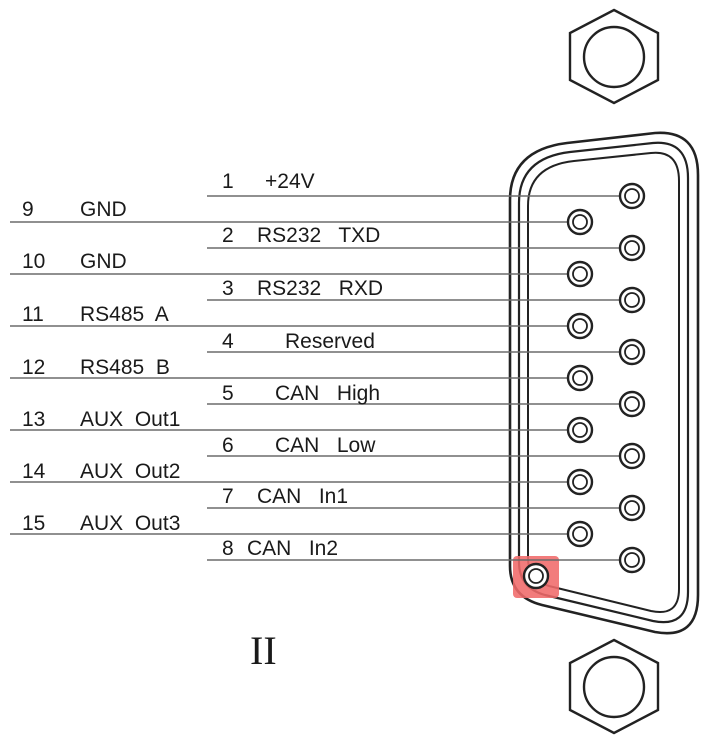  I want to click on pin-6-contact, so click(632, 456).